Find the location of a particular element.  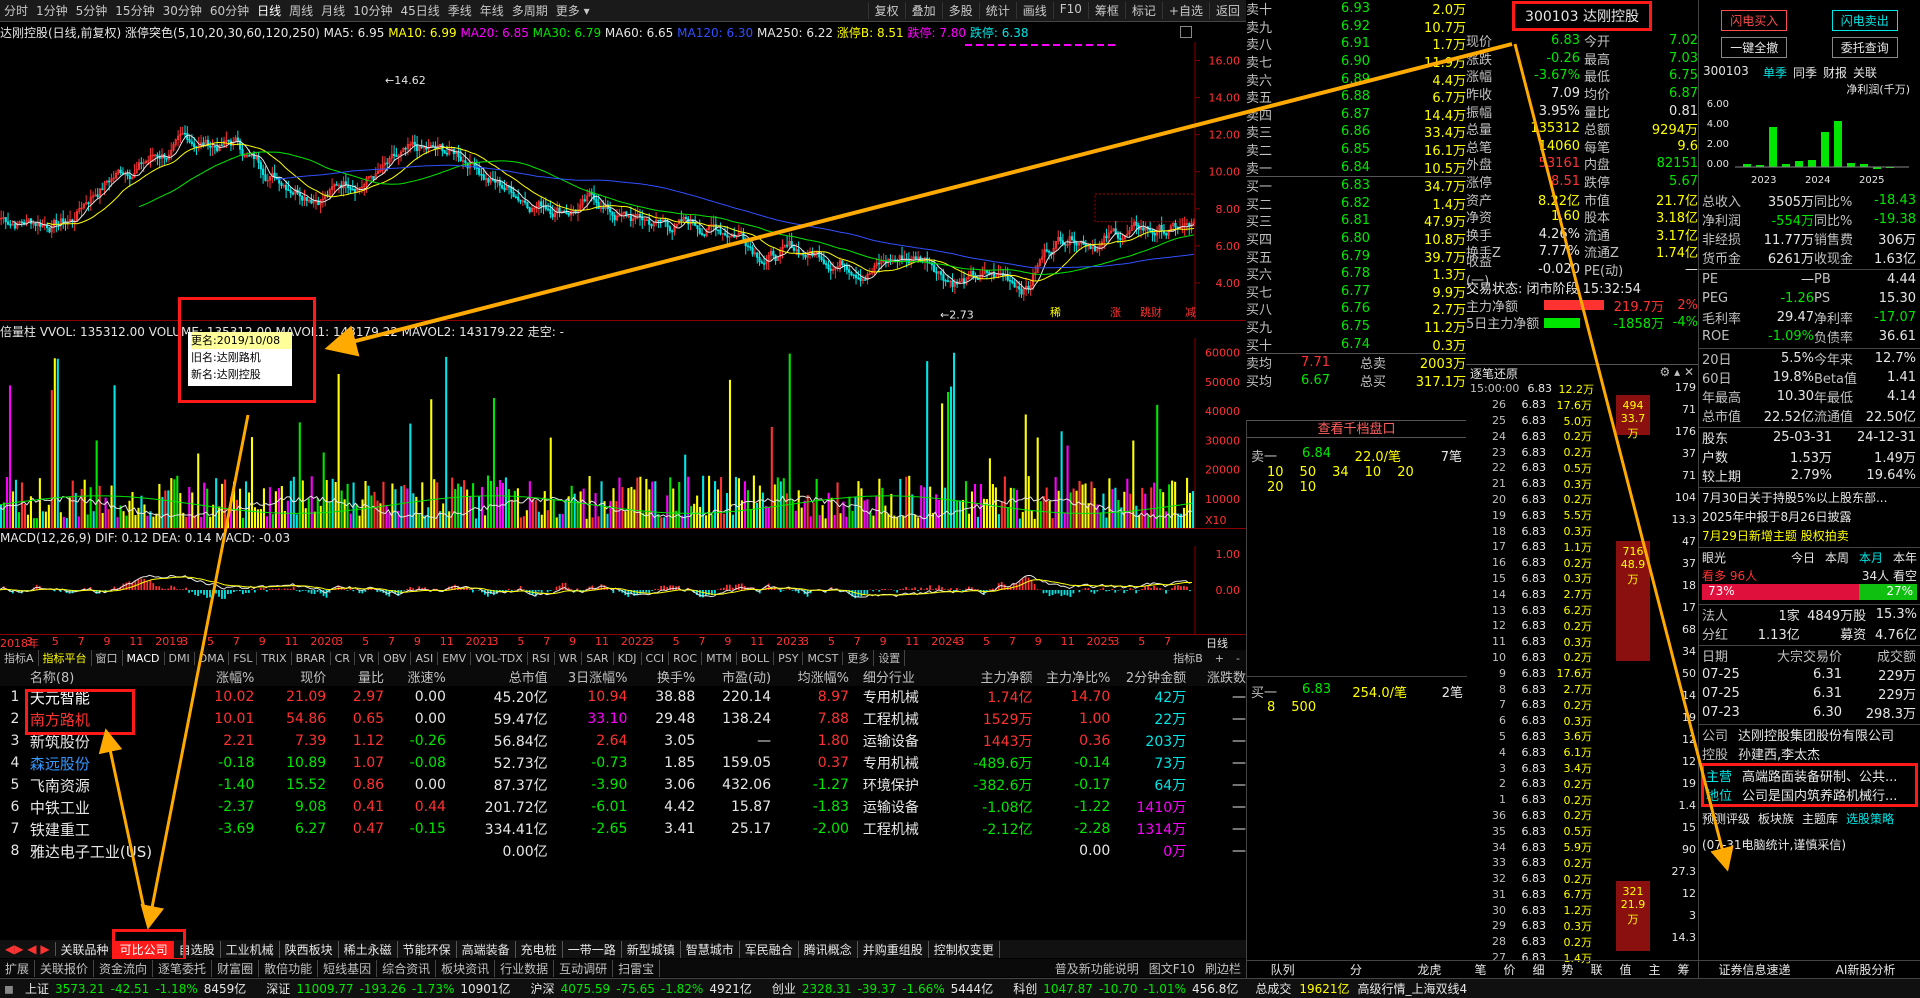

fin-tab: 财报 is located at coordinates (1835, 72).